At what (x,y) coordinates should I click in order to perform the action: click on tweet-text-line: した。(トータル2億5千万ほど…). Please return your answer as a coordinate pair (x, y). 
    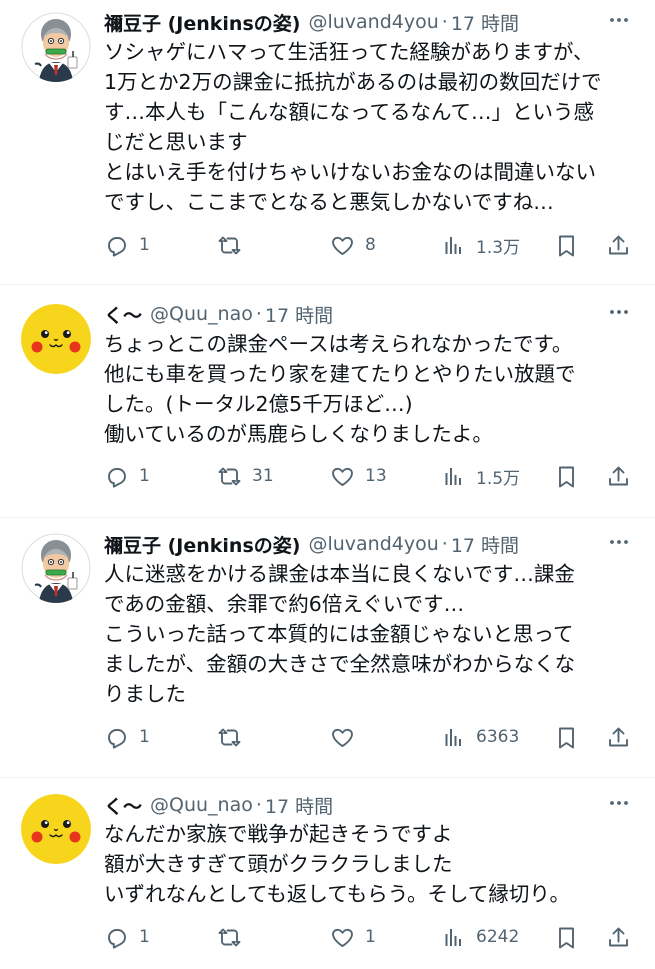
    Looking at the image, I should click on (258, 404).